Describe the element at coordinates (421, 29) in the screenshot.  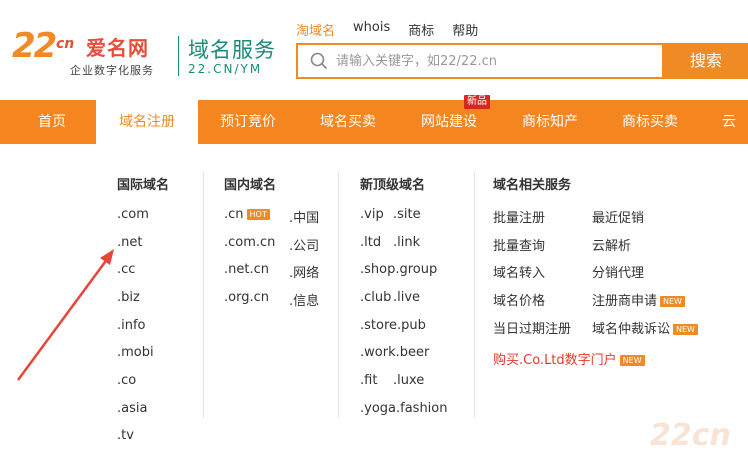
I see `search-tab-trademark: 商标` at that location.